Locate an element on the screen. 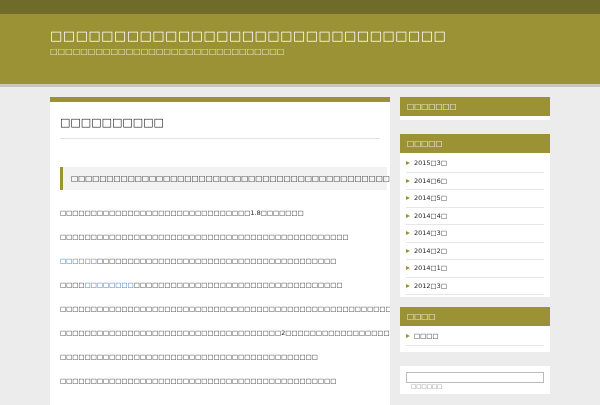 The image size is (600, 405). archive-label: 2014□5□ is located at coordinates (430, 198).